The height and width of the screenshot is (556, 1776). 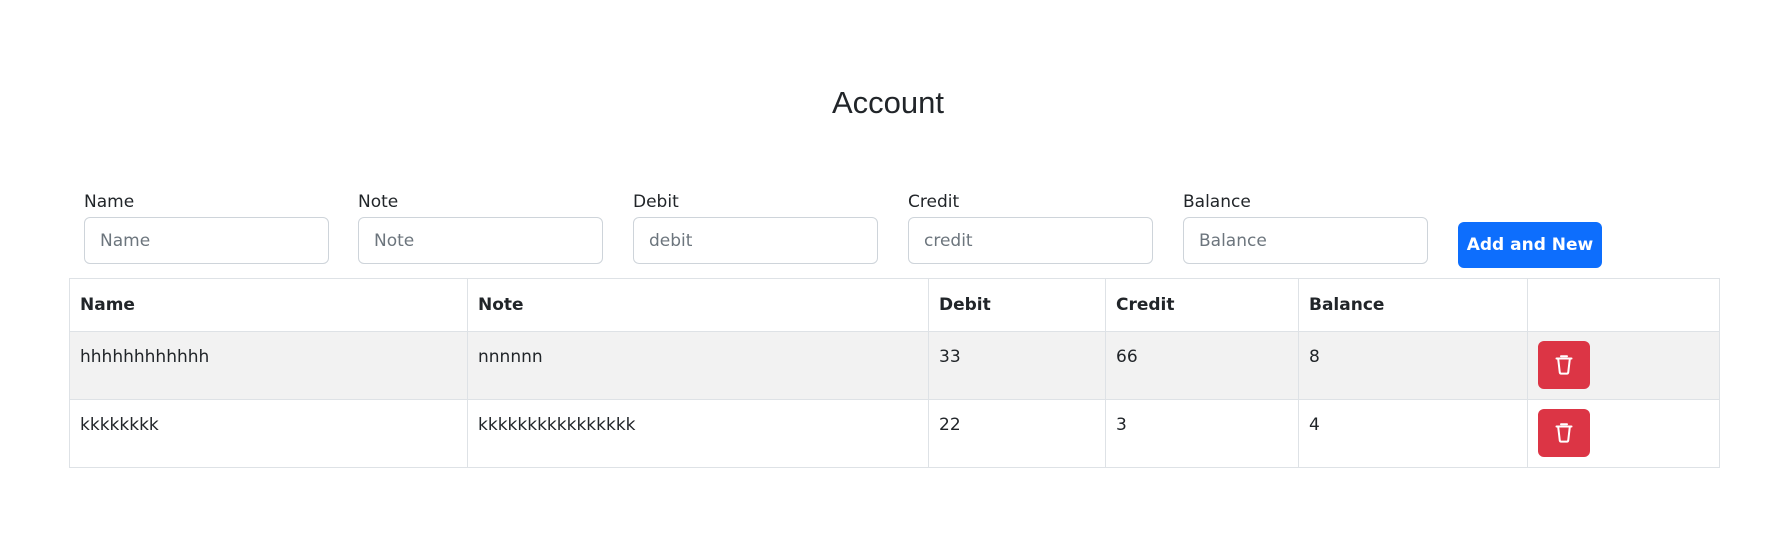 What do you see at coordinates (1202, 433) in the screenshot?
I see `cell-credit: 3` at bounding box center [1202, 433].